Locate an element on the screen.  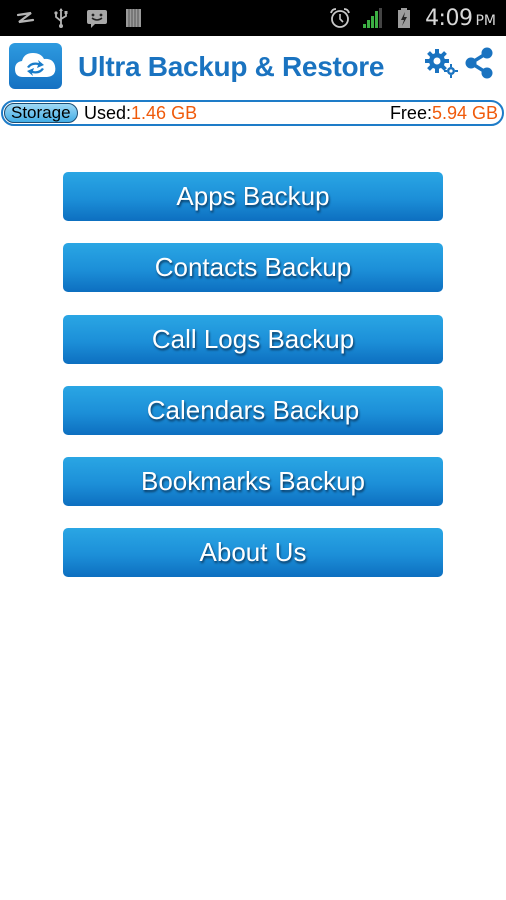
clock-time: 4:09 is located at coordinates (449, 18).